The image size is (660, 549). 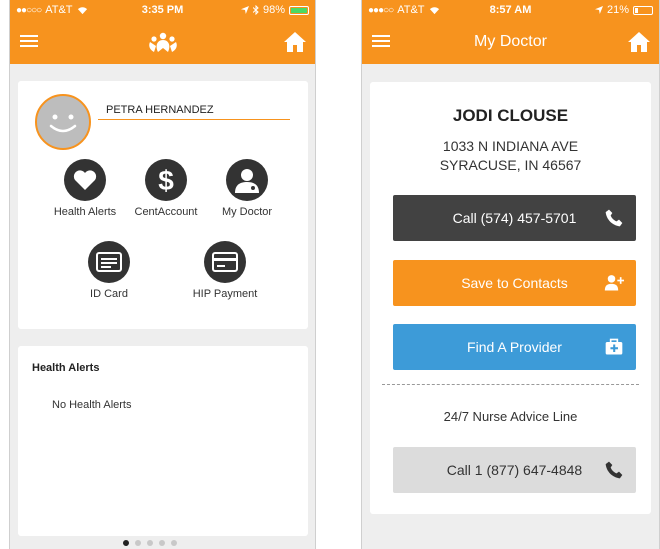 What do you see at coordinates (109, 294) in the screenshot?
I see `tile-label: ID Card` at bounding box center [109, 294].